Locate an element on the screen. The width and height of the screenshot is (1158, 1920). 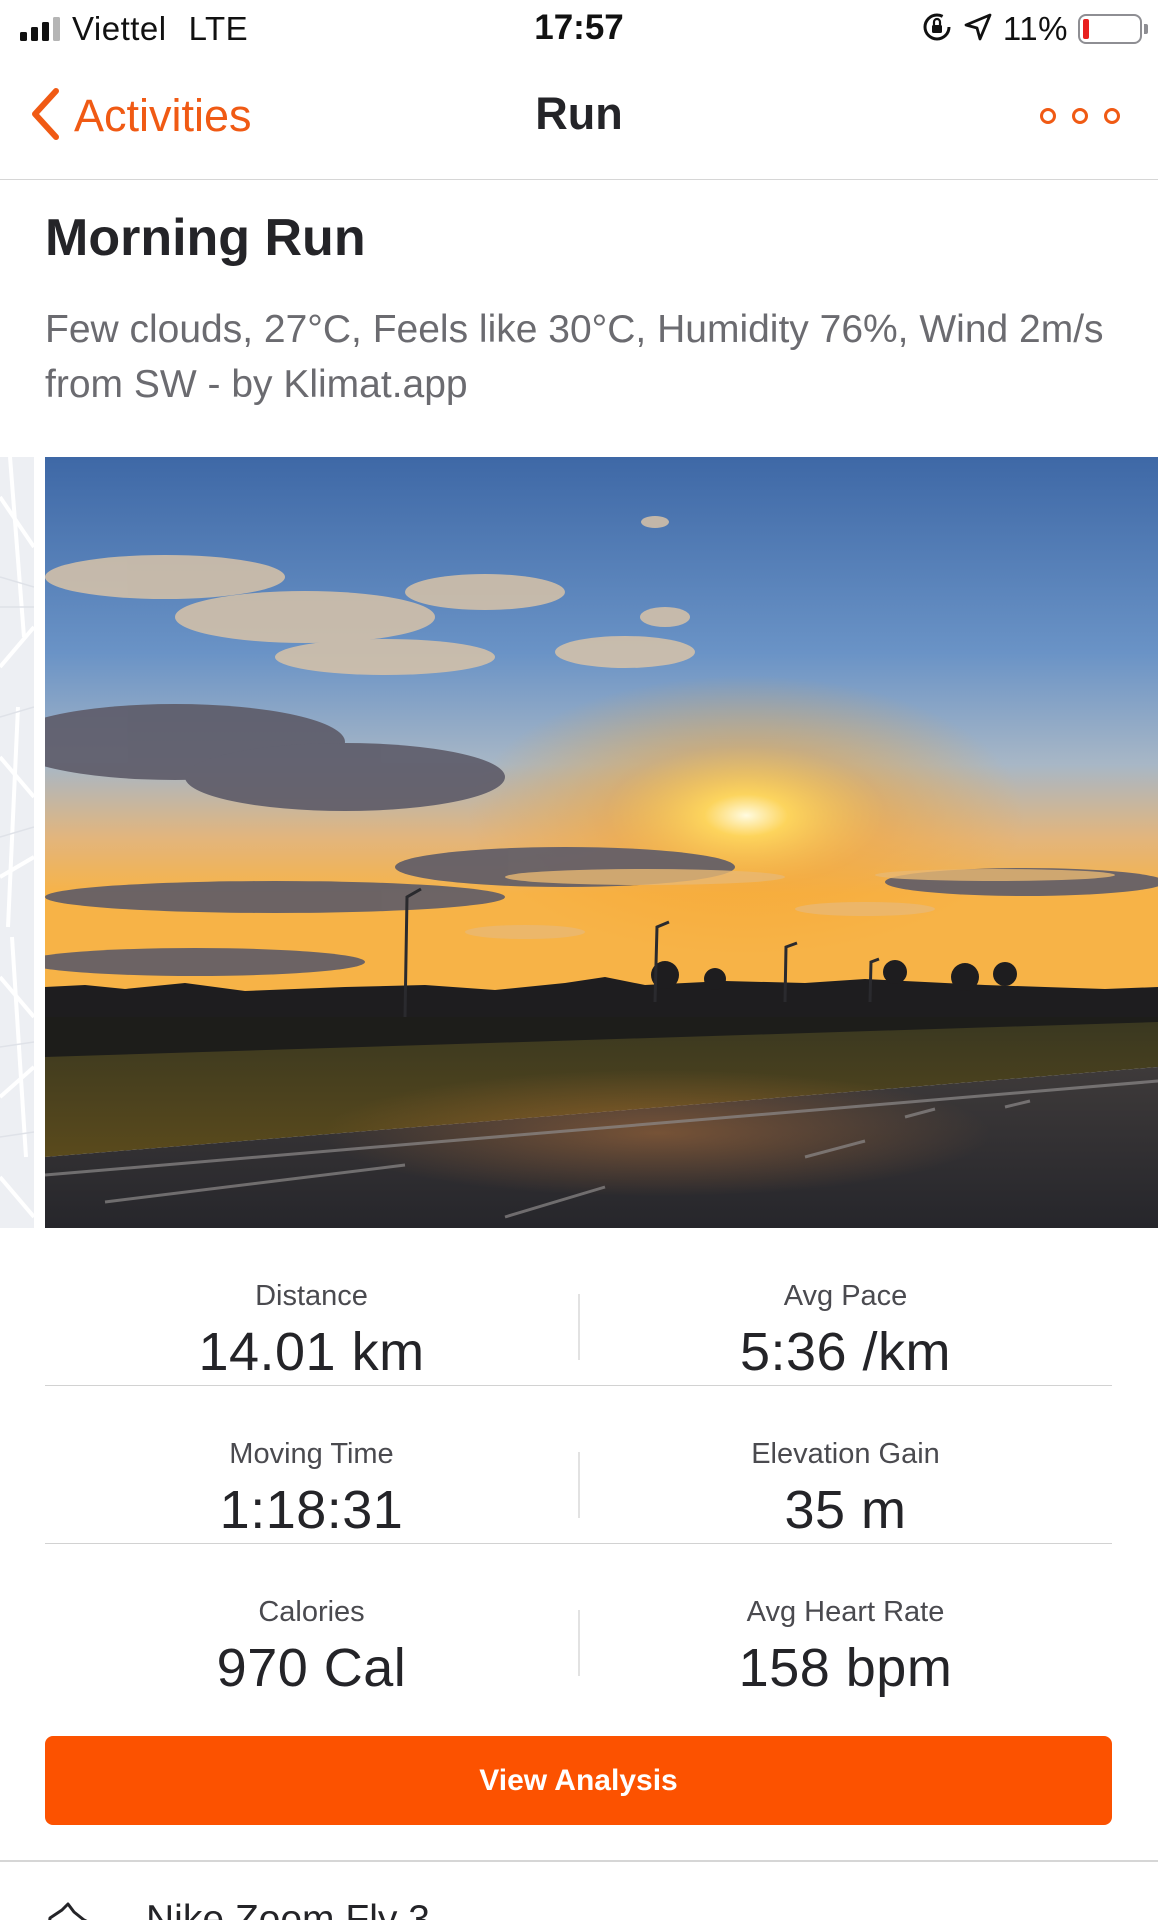
back-button-label: Activities is located at coordinates (163, 115).